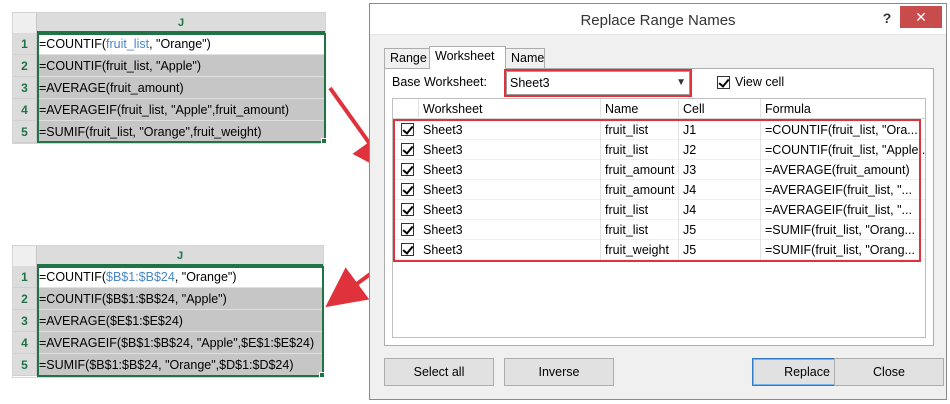 This screenshot has height=404, width=950. I want to click on table-row: 1 =COUNTIF($B$1:$B$24, "Orange"), so click(168, 277).